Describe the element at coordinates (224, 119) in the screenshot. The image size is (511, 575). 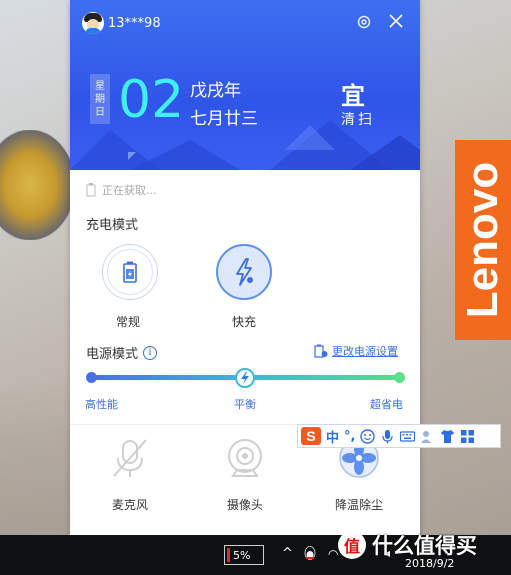
I see `lunar-day: 七月廿三` at that location.